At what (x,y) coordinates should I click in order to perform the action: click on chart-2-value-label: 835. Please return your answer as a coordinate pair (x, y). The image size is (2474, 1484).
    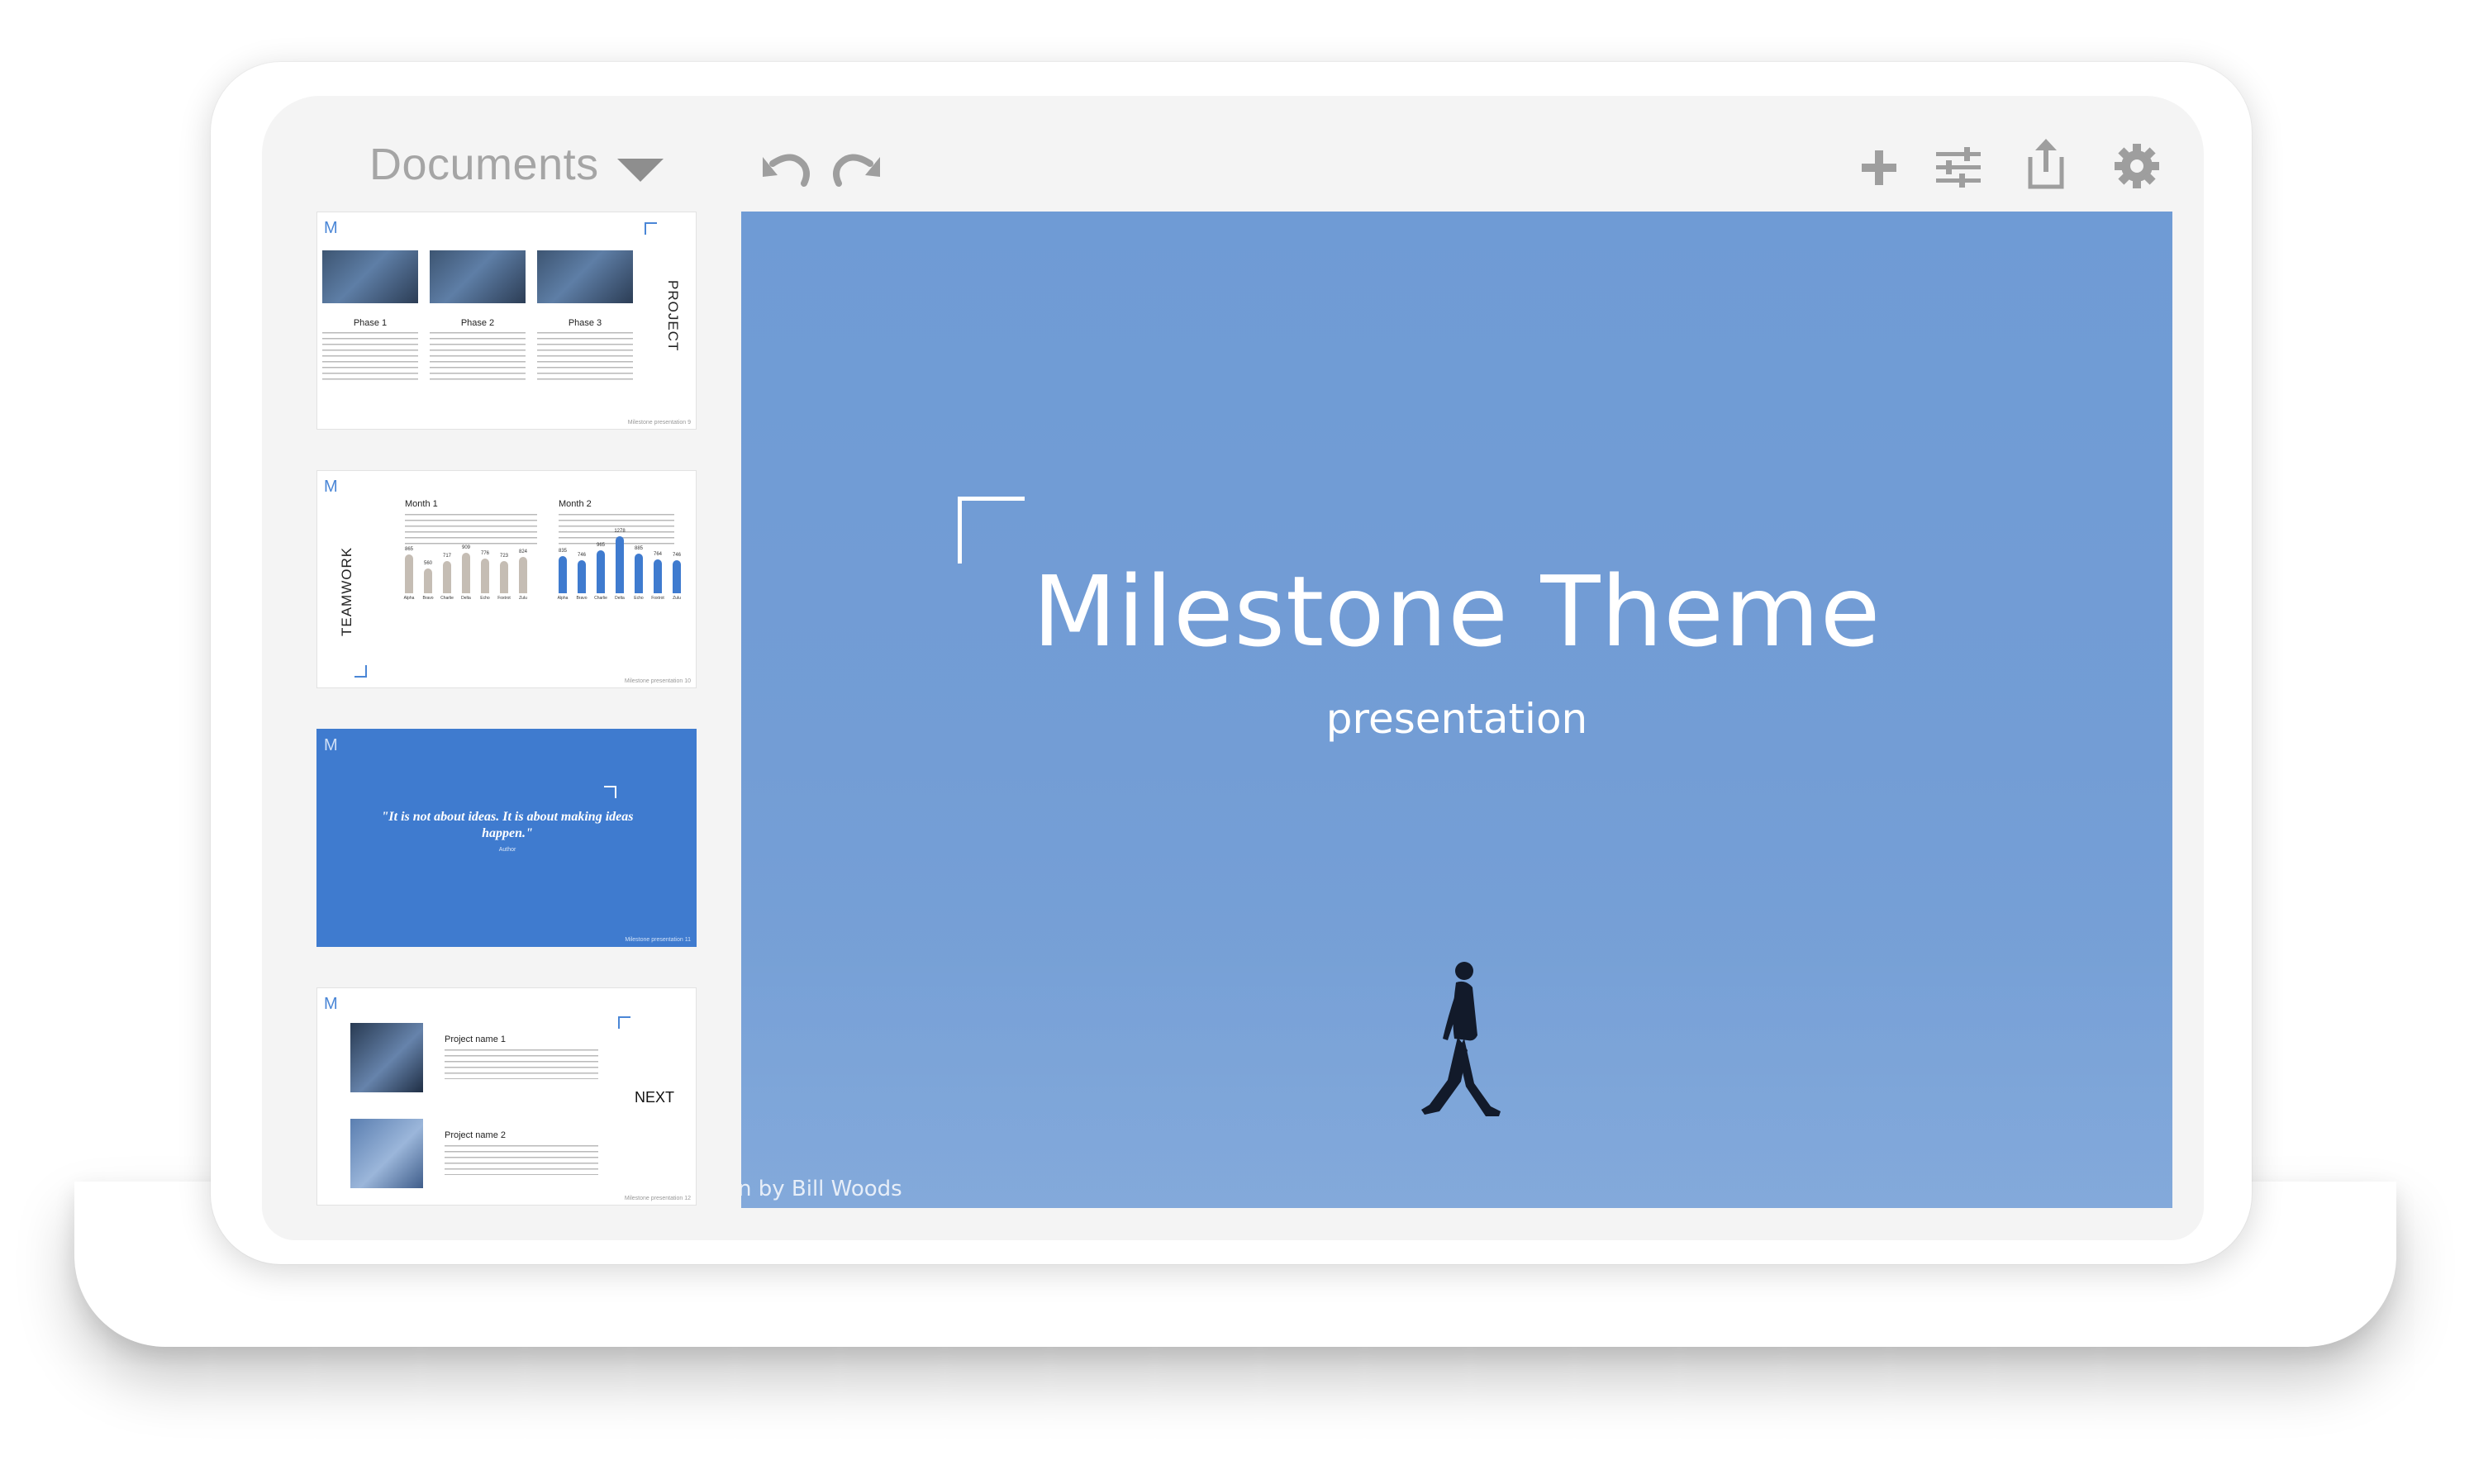
    Looking at the image, I should click on (562, 551).